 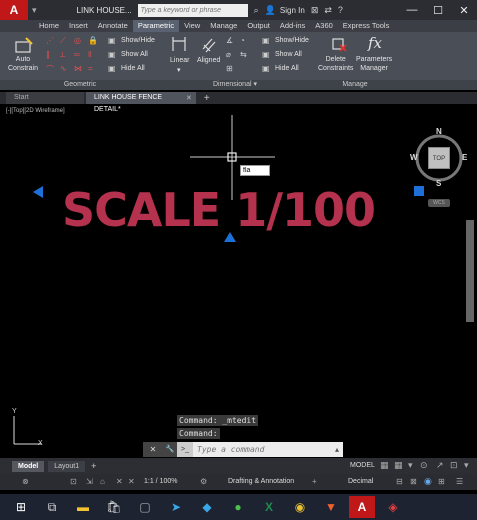 I want to click on ortho-icon: ▾, so click(x=410, y=465).